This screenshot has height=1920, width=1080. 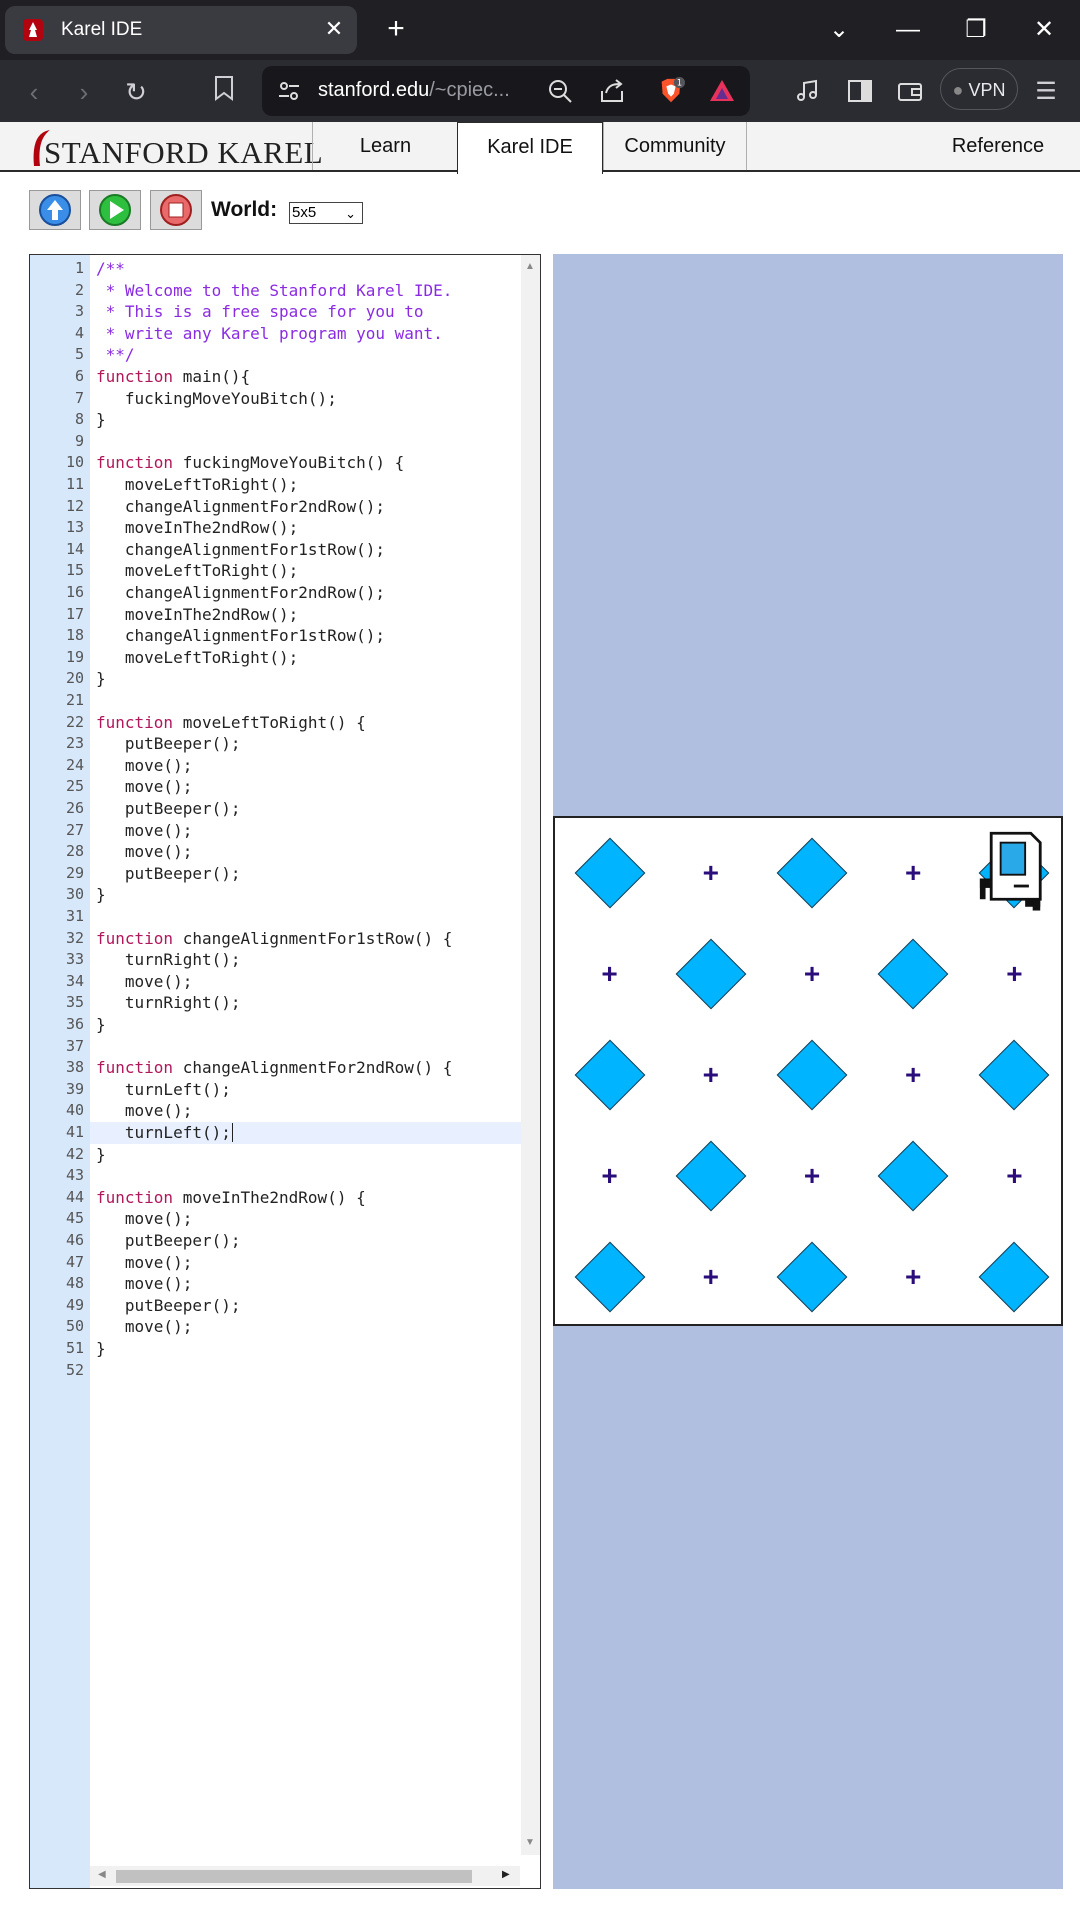 What do you see at coordinates (260, 312) in the screenshot?
I see `code-text: * This is a free space for you to` at bounding box center [260, 312].